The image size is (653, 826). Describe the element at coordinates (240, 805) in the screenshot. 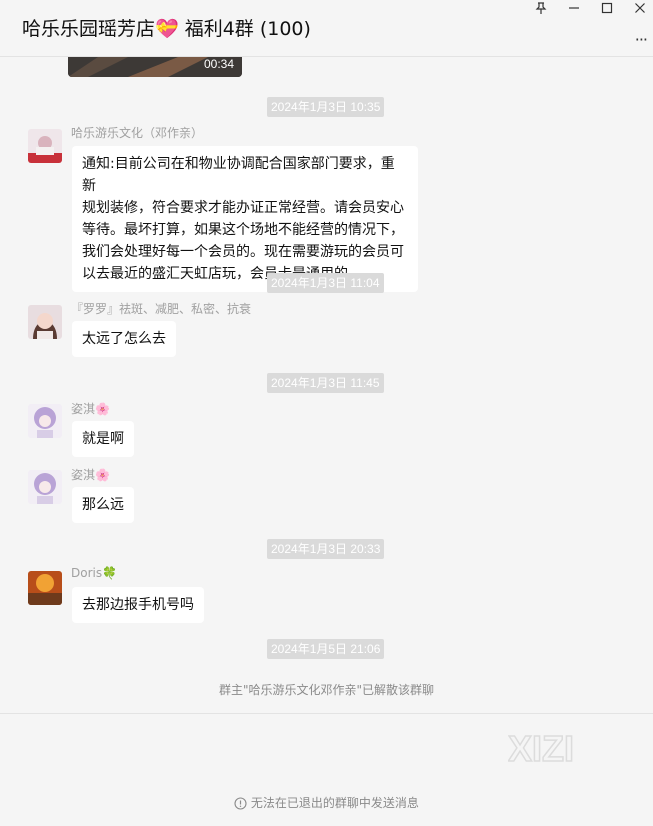

I see `info-icon` at that location.